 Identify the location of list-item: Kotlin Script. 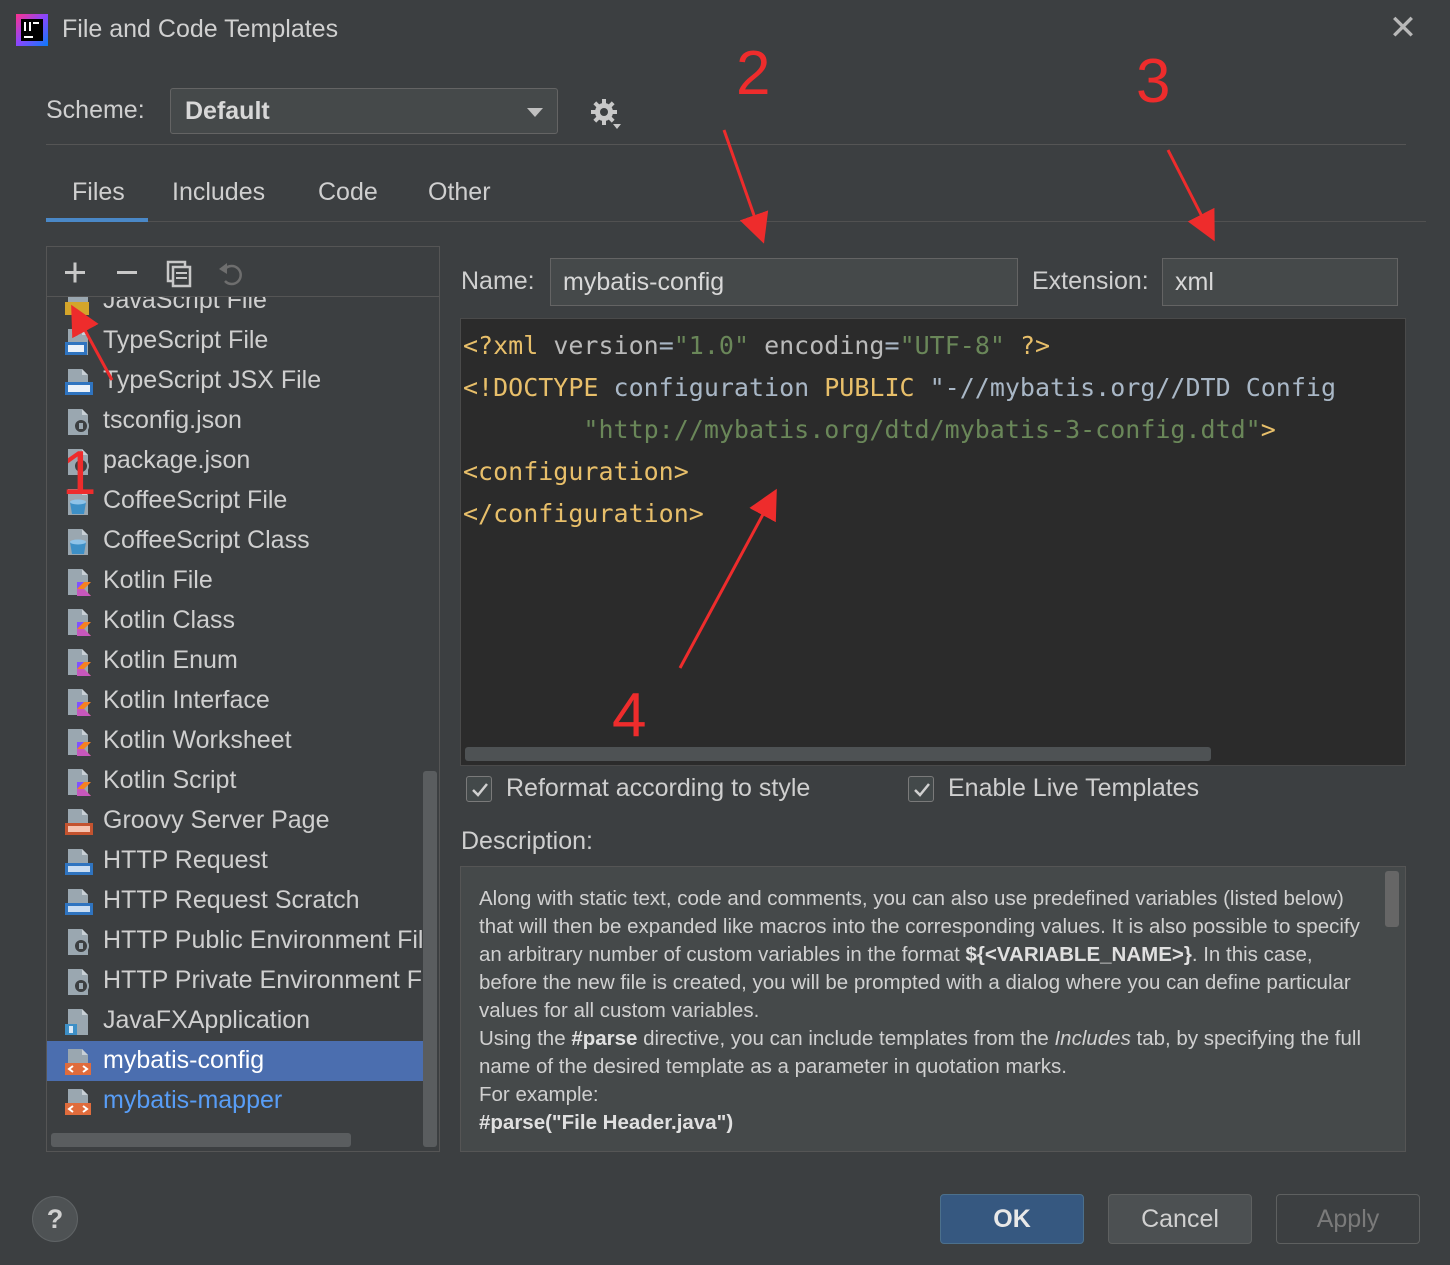
(235, 781).